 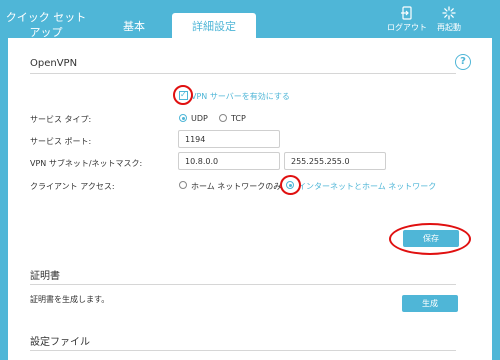 I want to click on annotation-circle-save, so click(x=430, y=239).